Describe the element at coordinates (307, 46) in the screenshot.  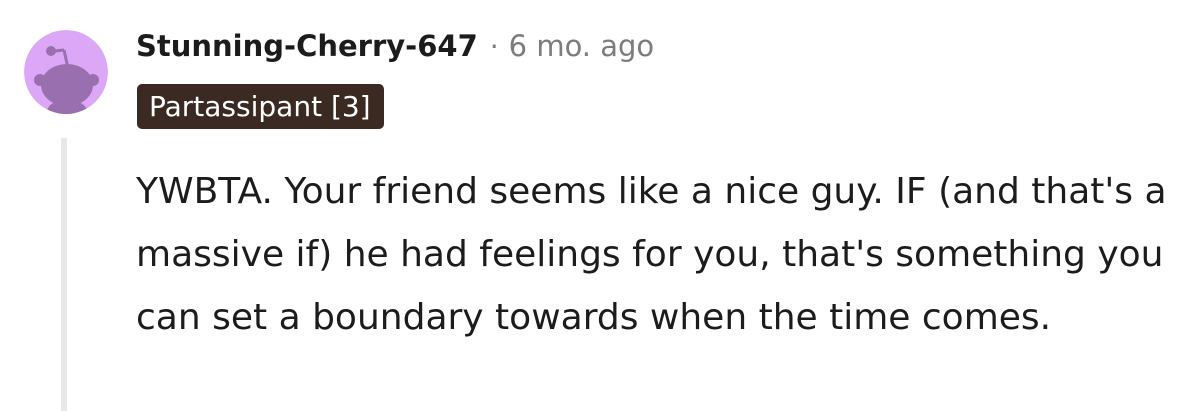
I see `author-username: Stunning-Cherry-647` at that location.